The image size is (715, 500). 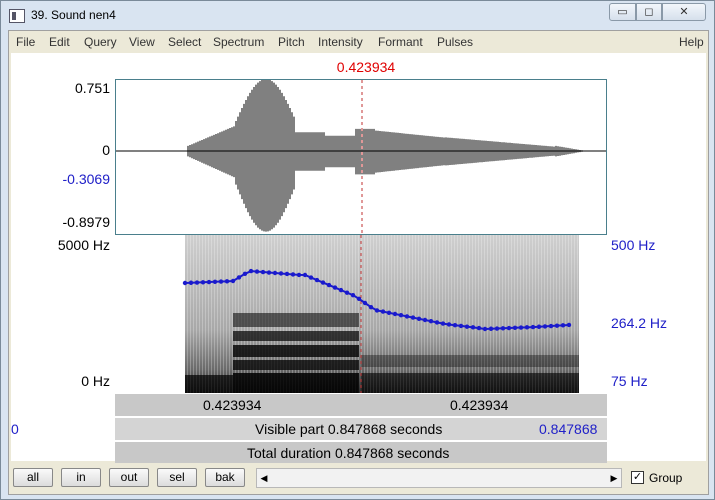 What do you see at coordinates (614, 478) in the screenshot?
I see `scroll-right-arrow-icon: ▶` at bounding box center [614, 478].